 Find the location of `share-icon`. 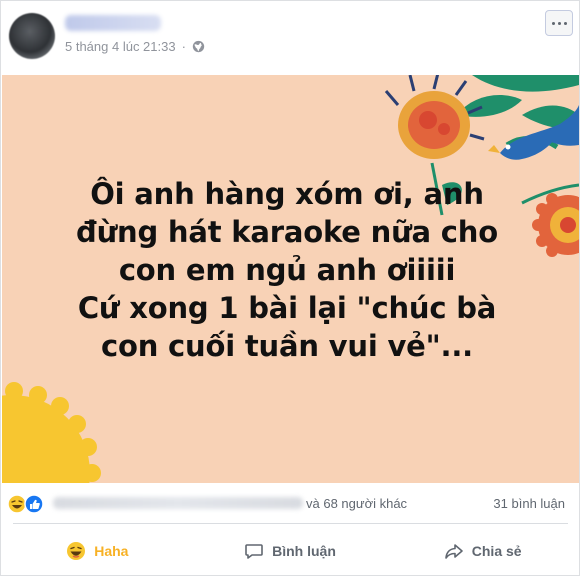

share-icon is located at coordinates (453, 551).